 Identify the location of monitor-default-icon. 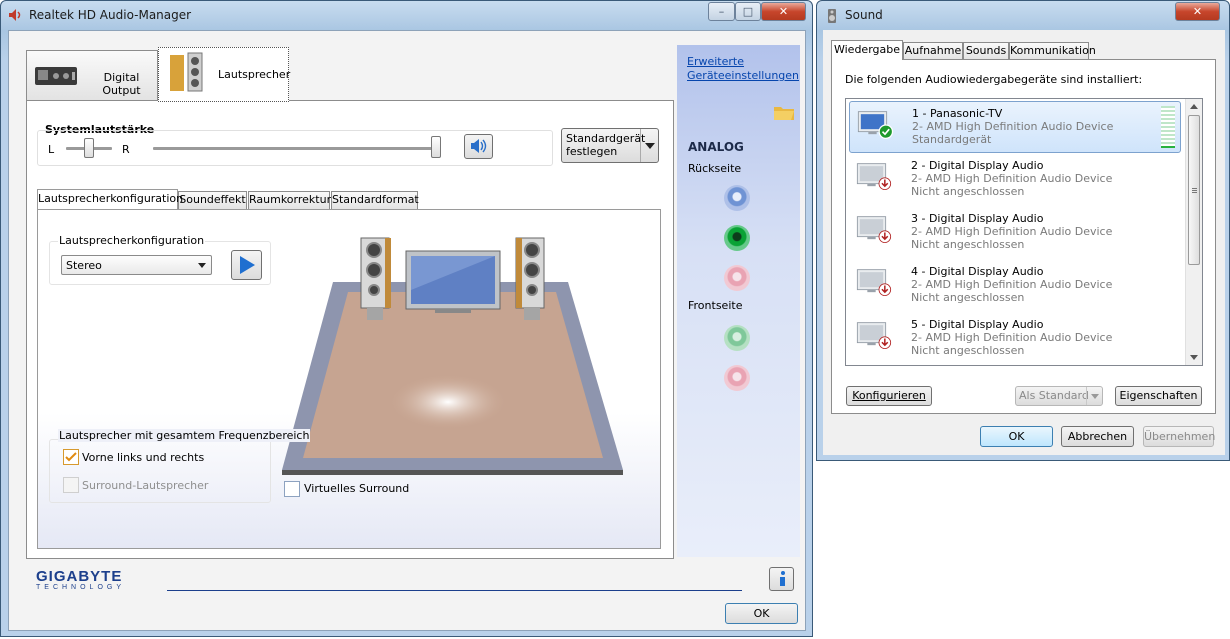
(875, 125).